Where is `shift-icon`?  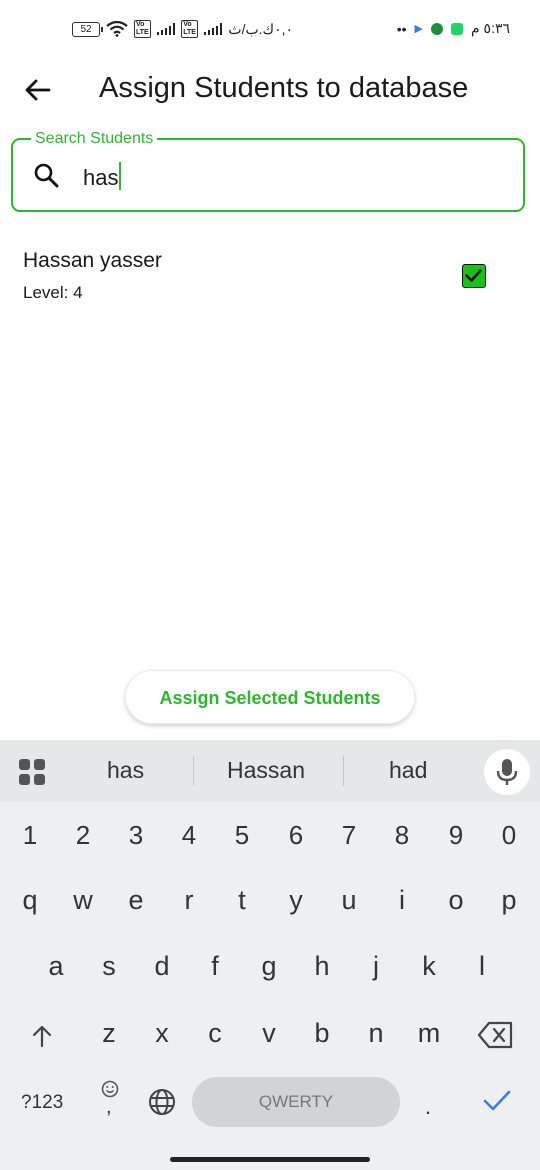 shift-icon is located at coordinates (42, 1036).